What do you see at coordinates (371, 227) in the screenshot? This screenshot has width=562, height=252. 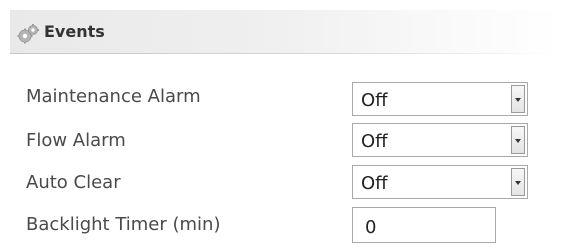 I see `input-value: 0` at bounding box center [371, 227].